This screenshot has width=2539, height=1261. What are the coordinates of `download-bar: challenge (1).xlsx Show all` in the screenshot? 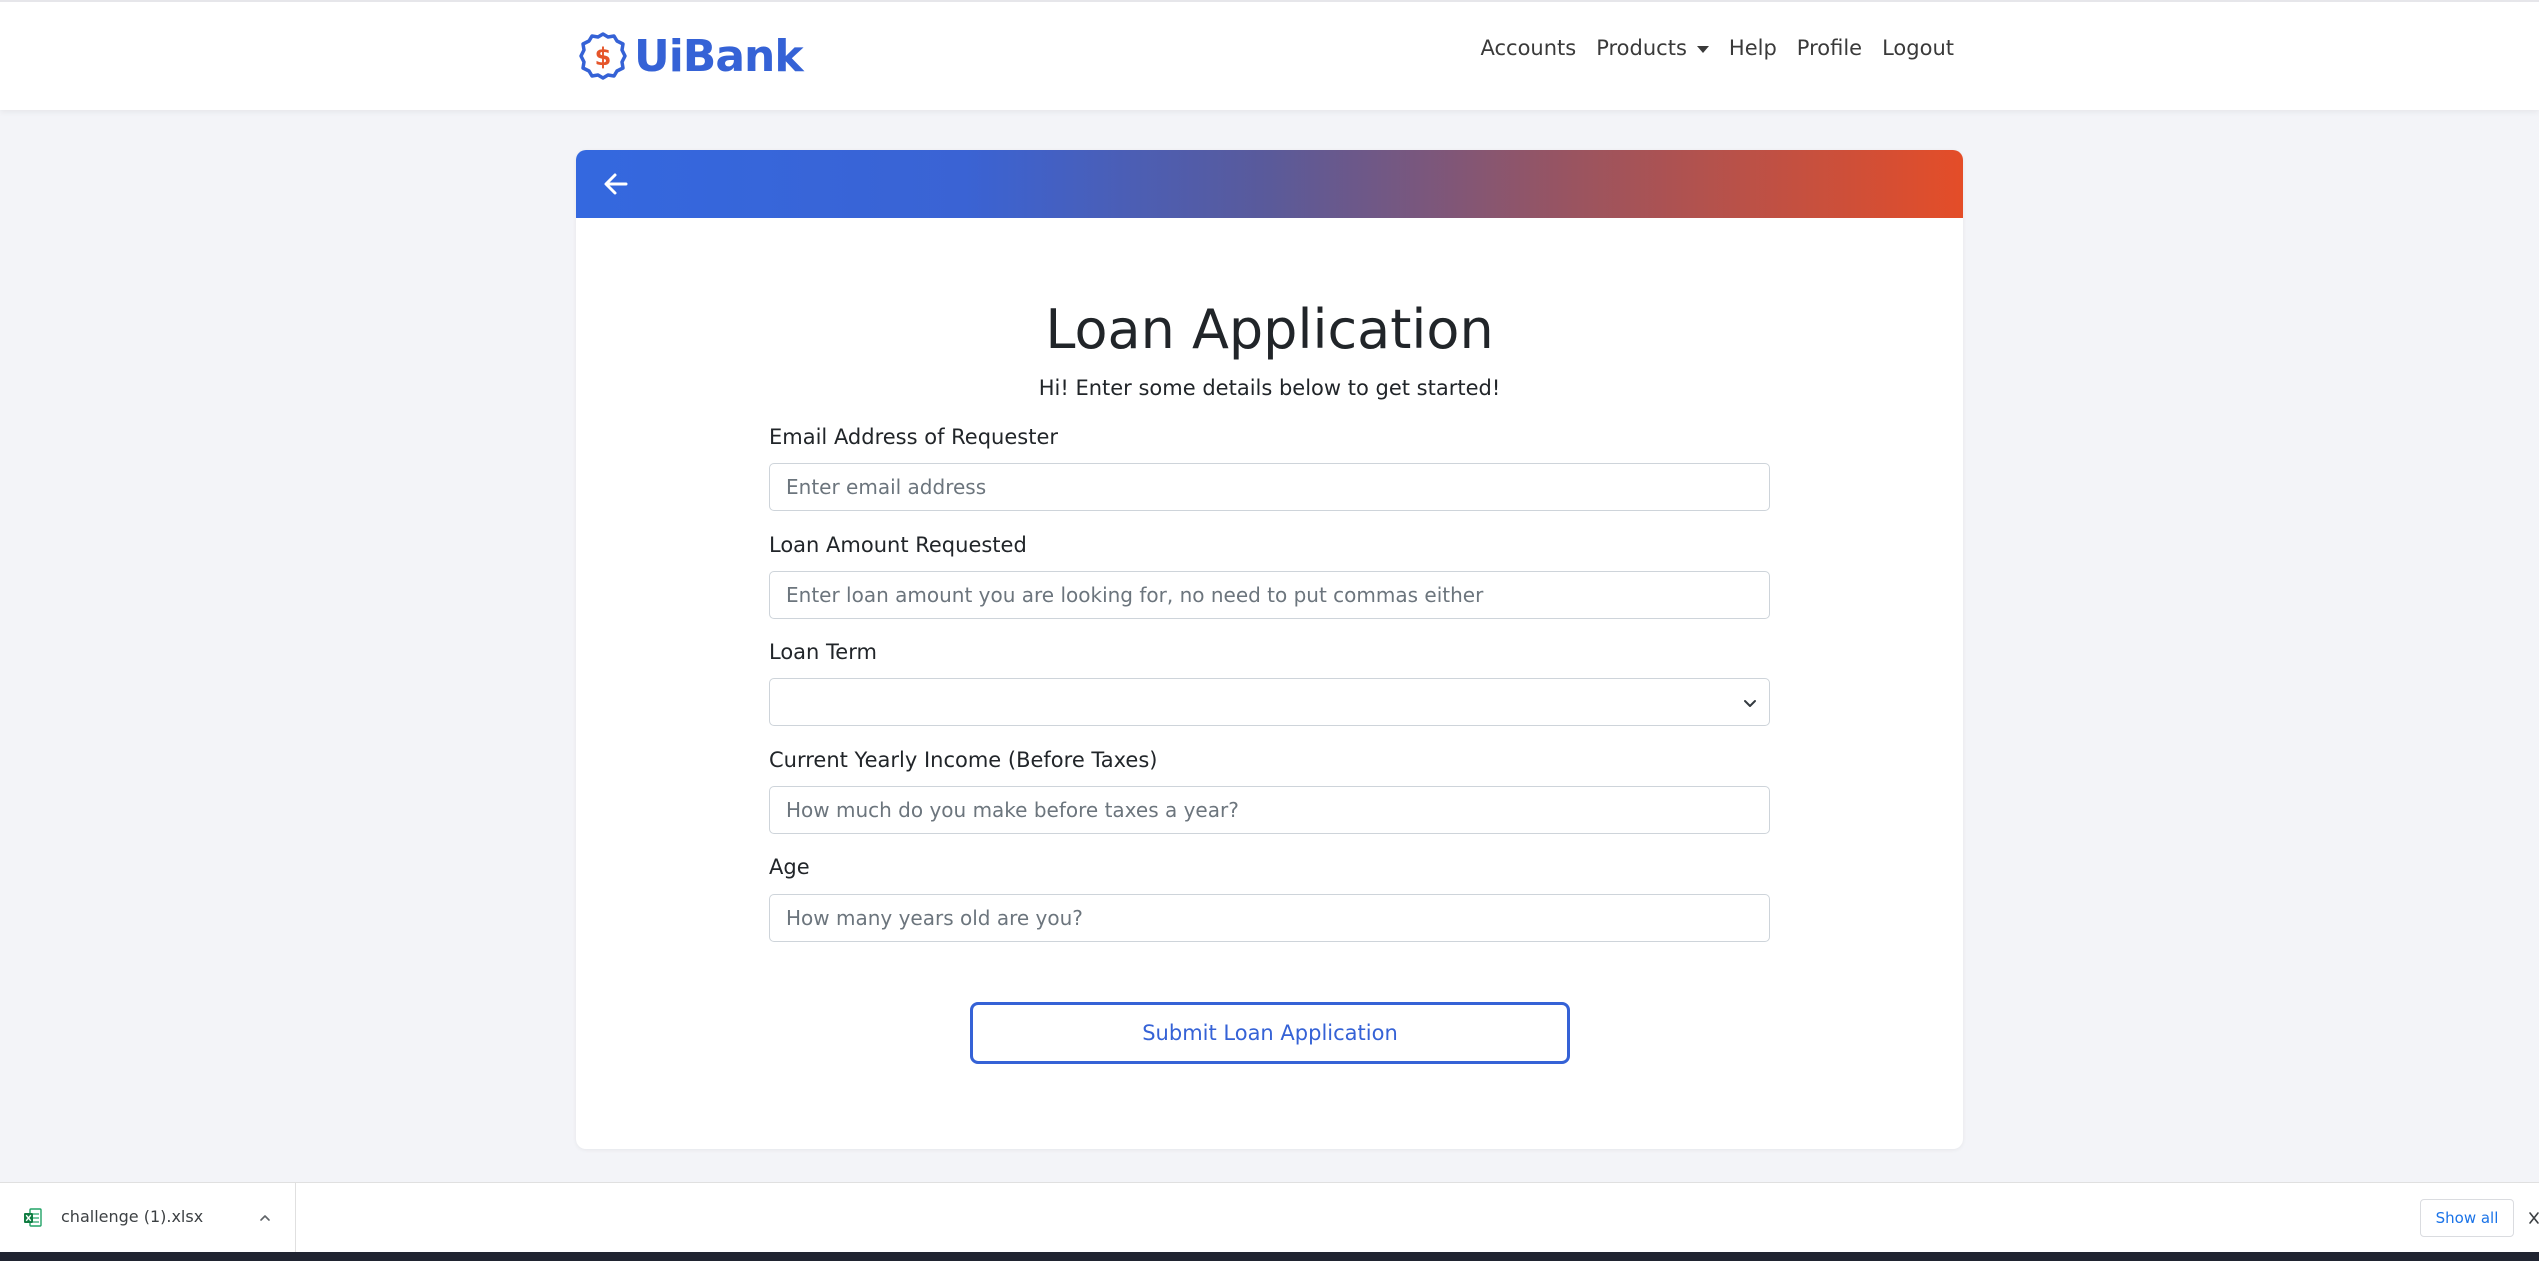 It's located at (1269, 1217).